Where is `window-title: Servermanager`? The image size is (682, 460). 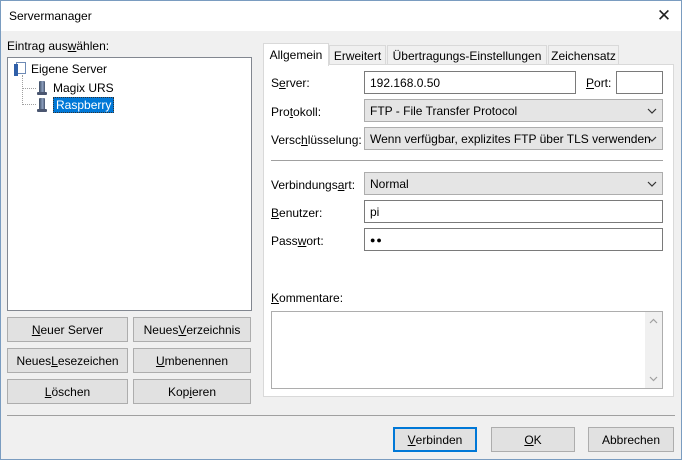 window-title: Servermanager is located at coordinates (50, 16).